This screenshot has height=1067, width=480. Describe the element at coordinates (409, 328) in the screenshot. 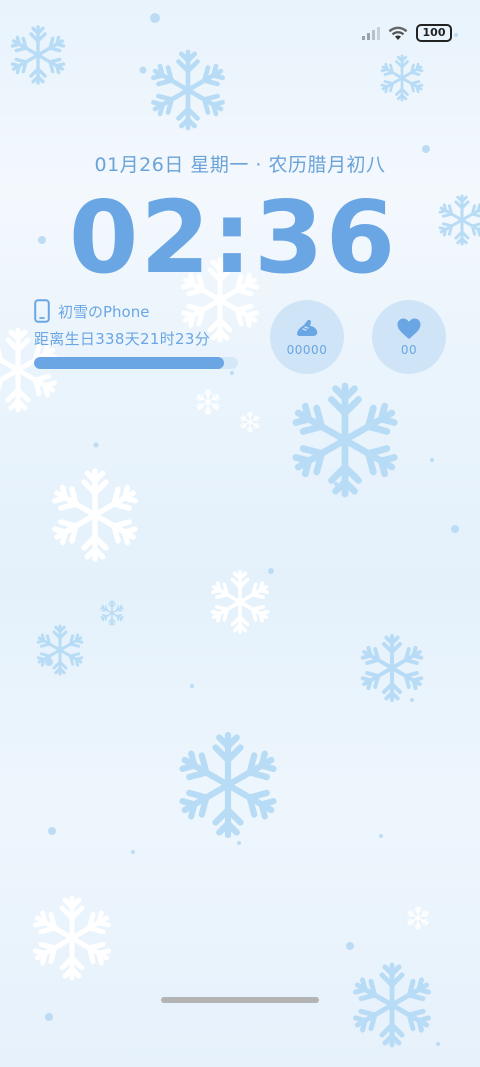

I see `heart-icon` at that location.